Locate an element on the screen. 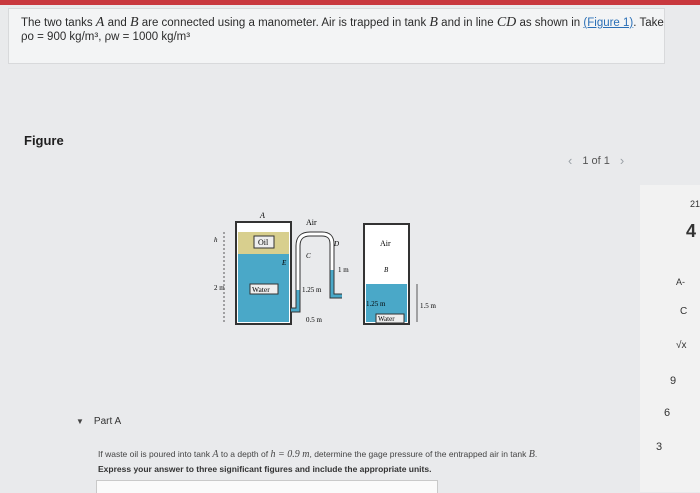  problem-text: and in line is located at coordinates (467, 23).